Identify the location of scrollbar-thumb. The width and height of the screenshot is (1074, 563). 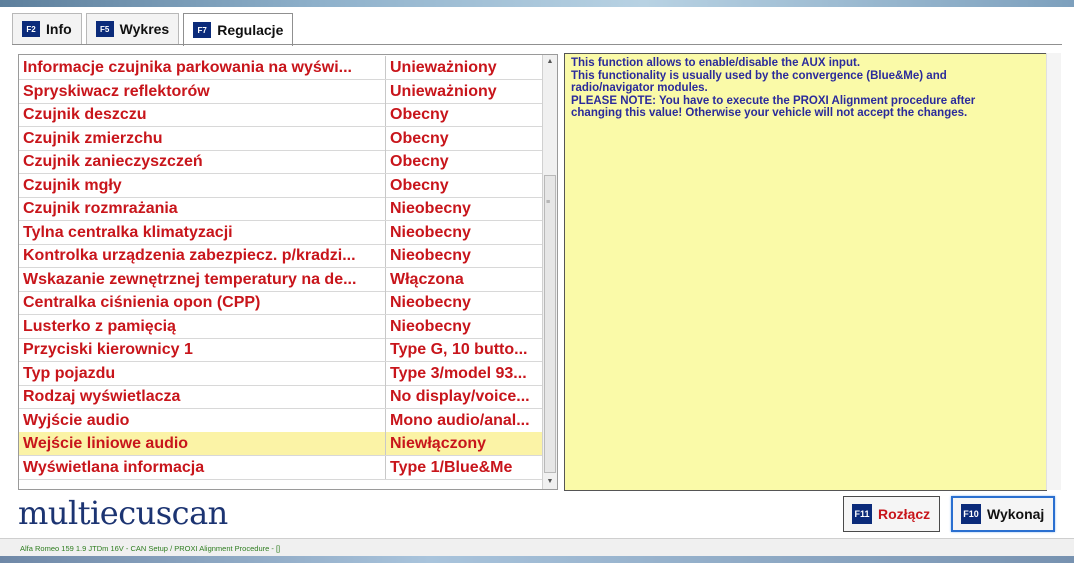
(550, 324).